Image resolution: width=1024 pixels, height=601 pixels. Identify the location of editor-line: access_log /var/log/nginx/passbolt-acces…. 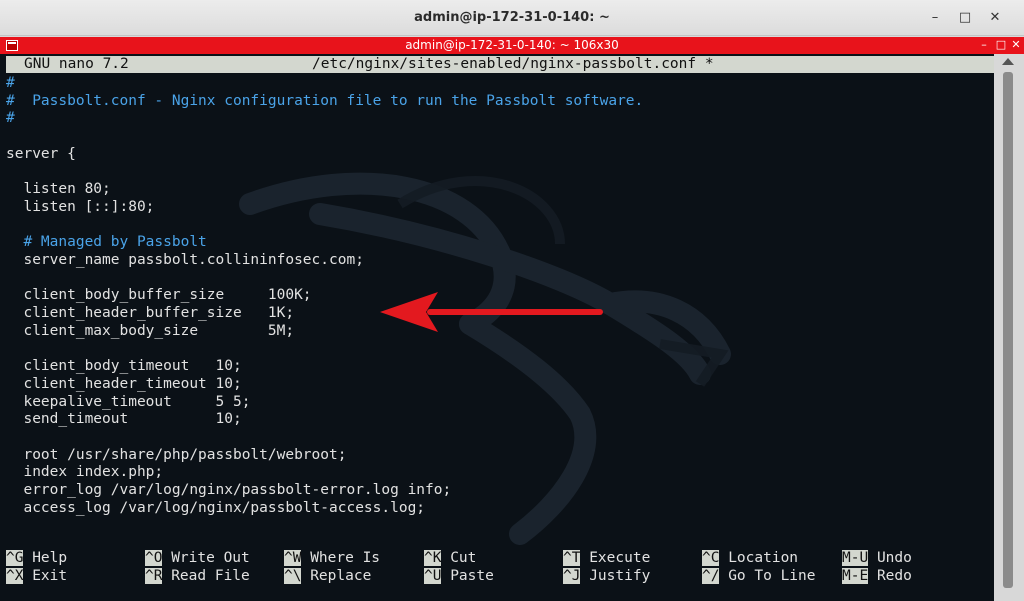
(215, 508).